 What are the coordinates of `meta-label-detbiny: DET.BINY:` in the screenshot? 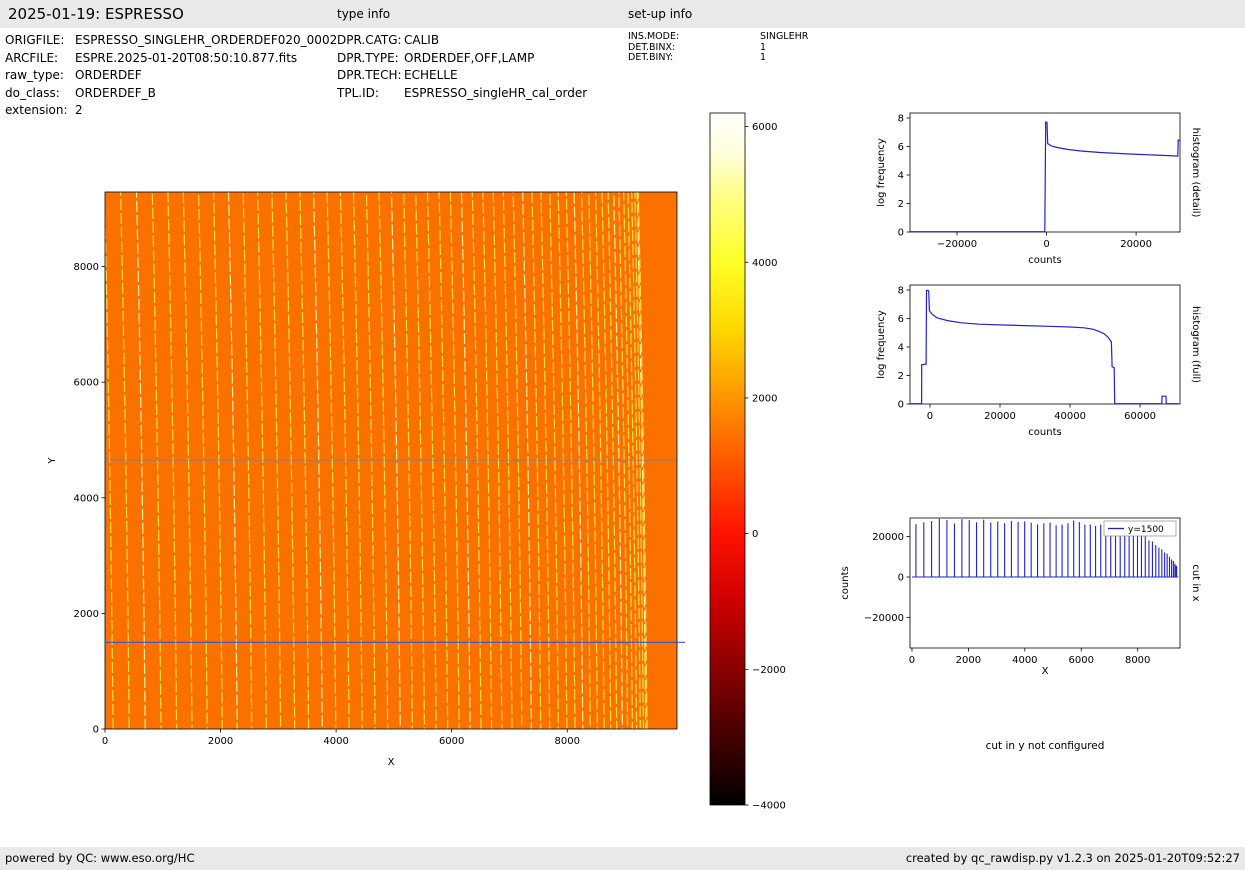 It's located at (651, 57).